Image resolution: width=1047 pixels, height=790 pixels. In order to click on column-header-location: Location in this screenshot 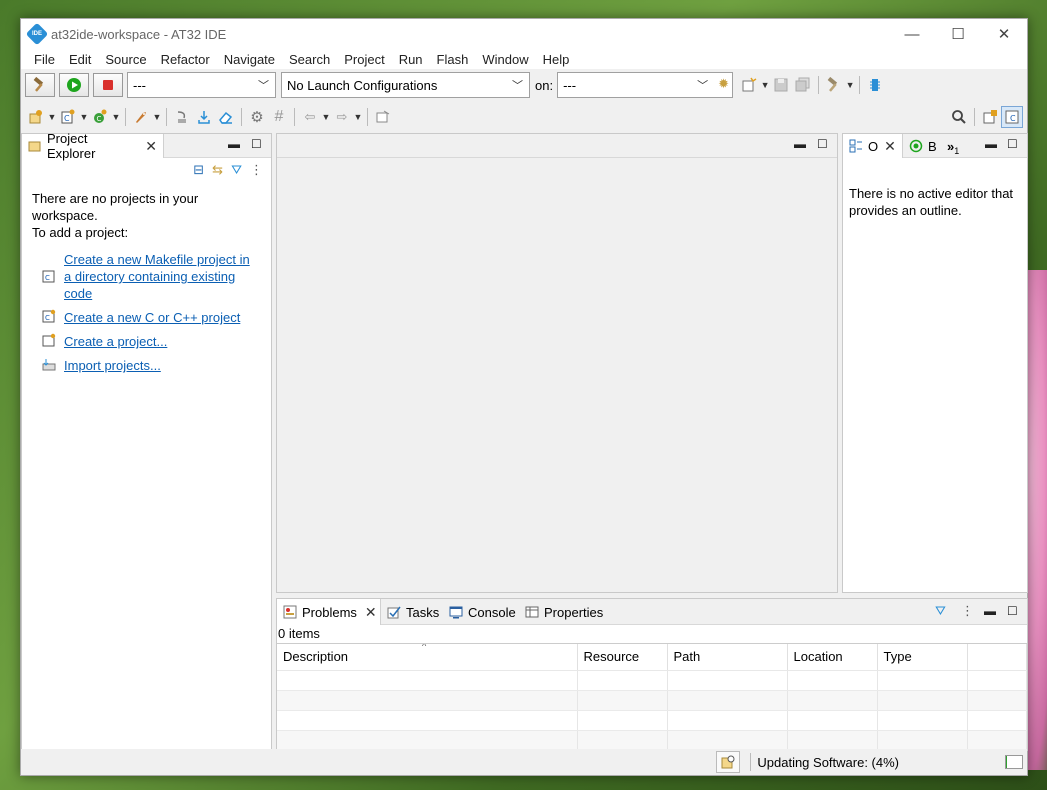, I will do `click(832, 657)`.